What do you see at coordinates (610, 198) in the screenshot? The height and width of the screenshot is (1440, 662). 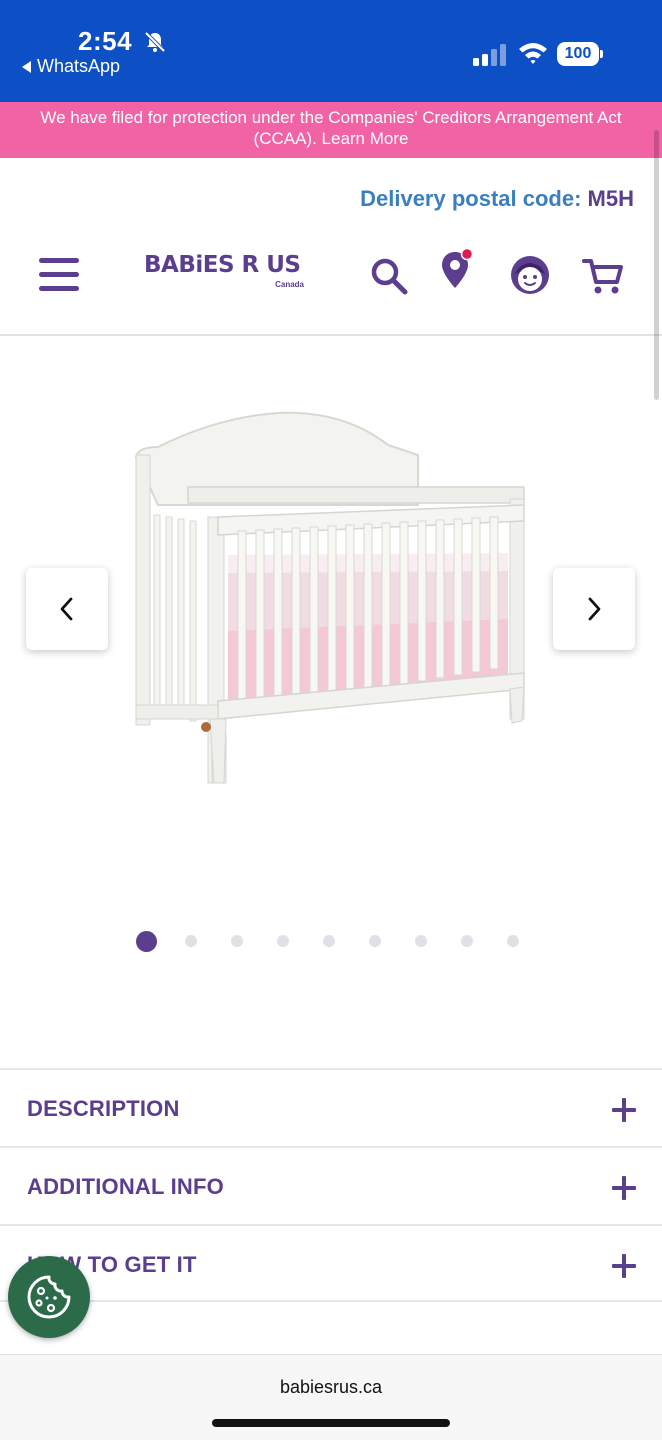 I see `postal-code-value: M5H` at bounding box center [610, 198].